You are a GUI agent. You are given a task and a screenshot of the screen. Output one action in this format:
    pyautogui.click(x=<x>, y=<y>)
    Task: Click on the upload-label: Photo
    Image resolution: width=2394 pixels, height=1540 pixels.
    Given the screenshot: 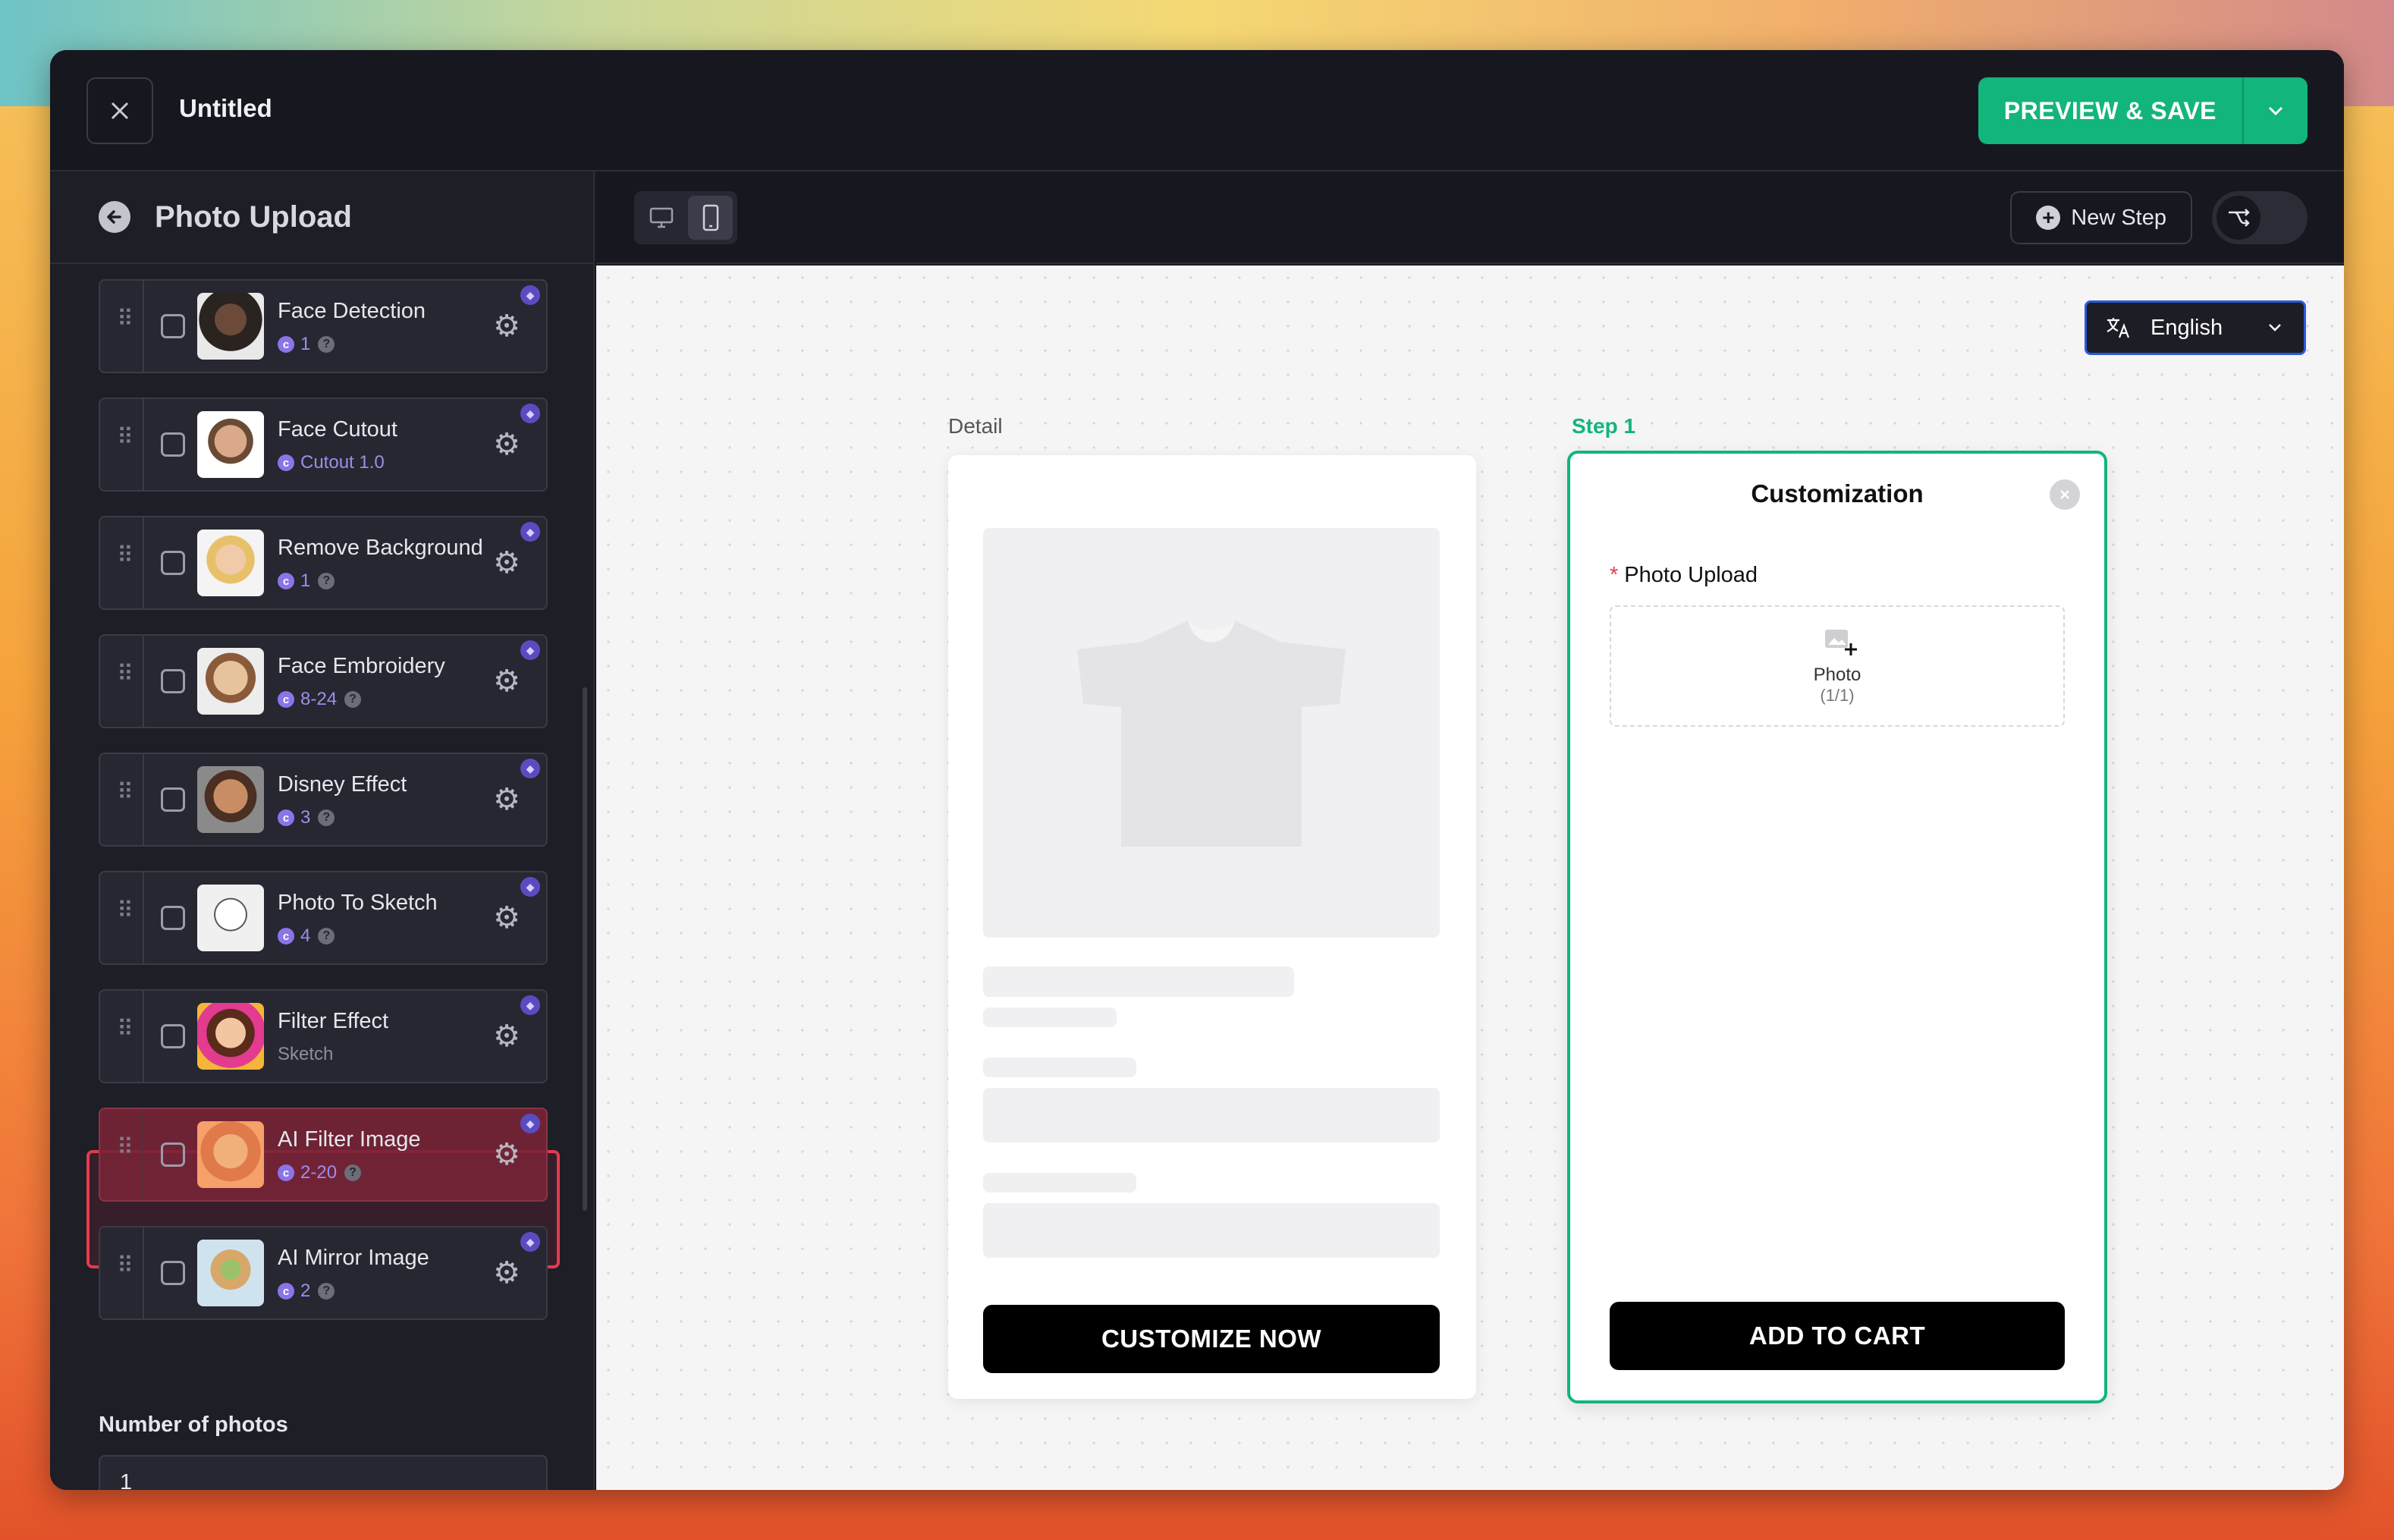 What is the action you would take?
    pyautogui.click(x=1837, y=675)
    